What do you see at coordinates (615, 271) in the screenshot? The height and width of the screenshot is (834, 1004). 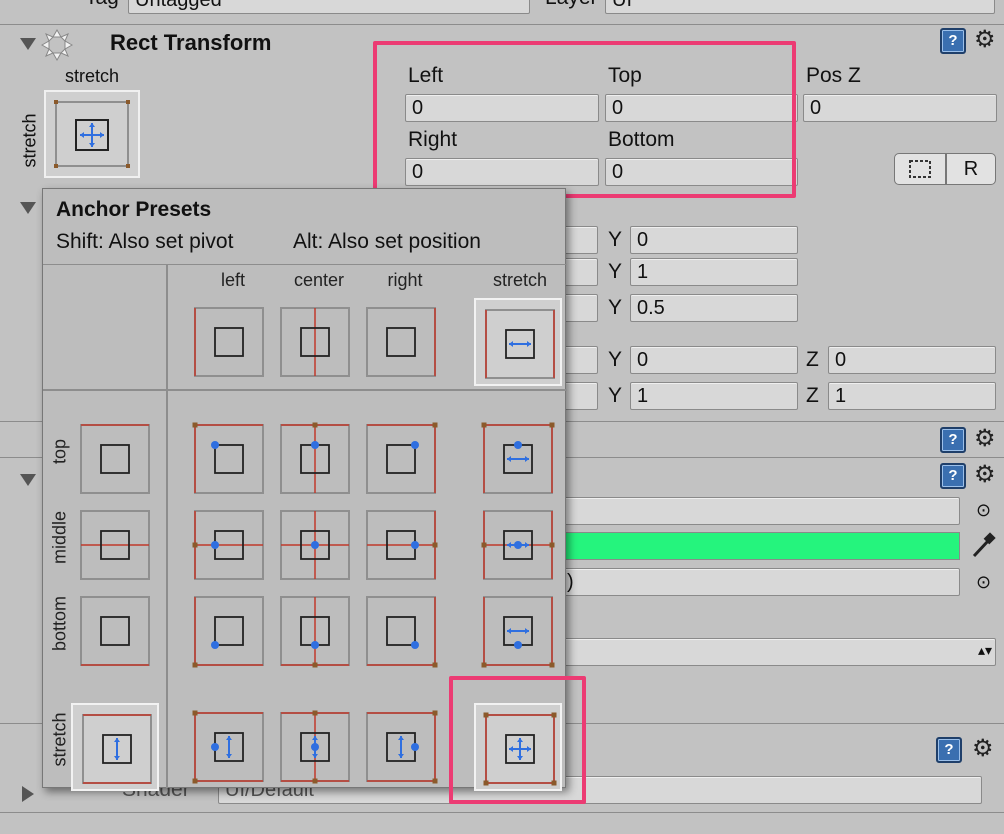 I see `y-label-2: Y` at bounding box center [615, 271].